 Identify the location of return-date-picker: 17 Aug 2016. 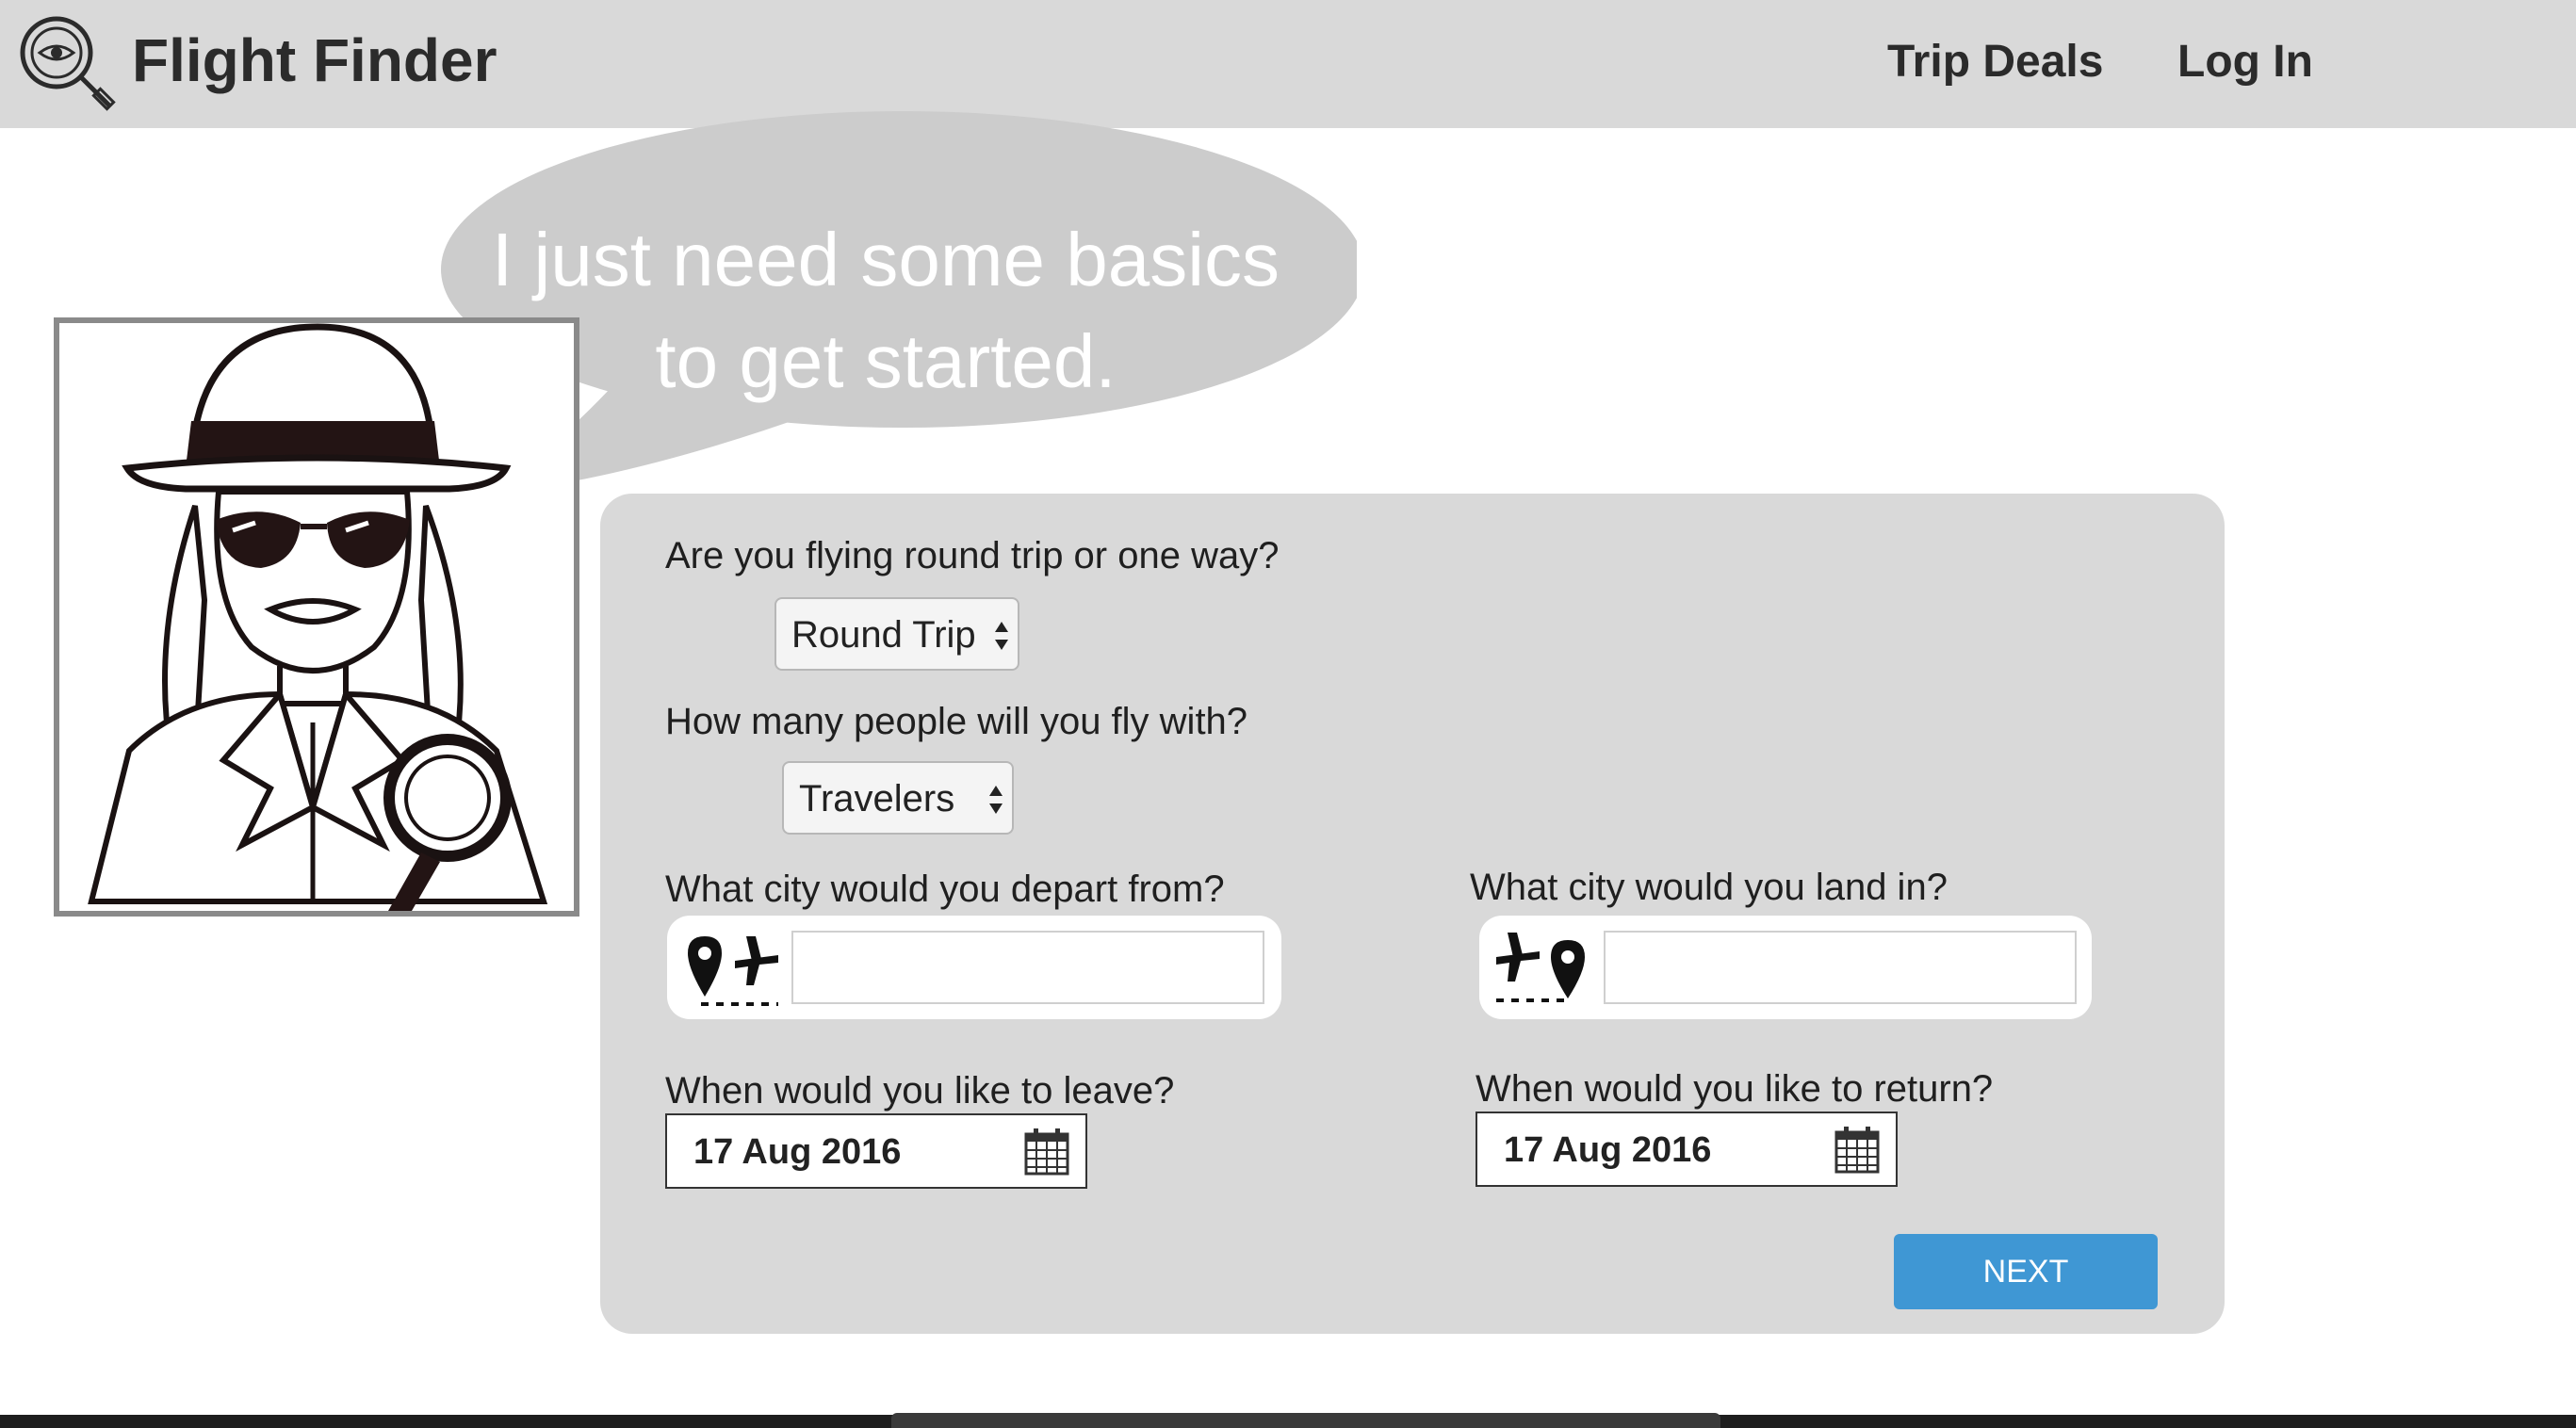
(1686, 1149).